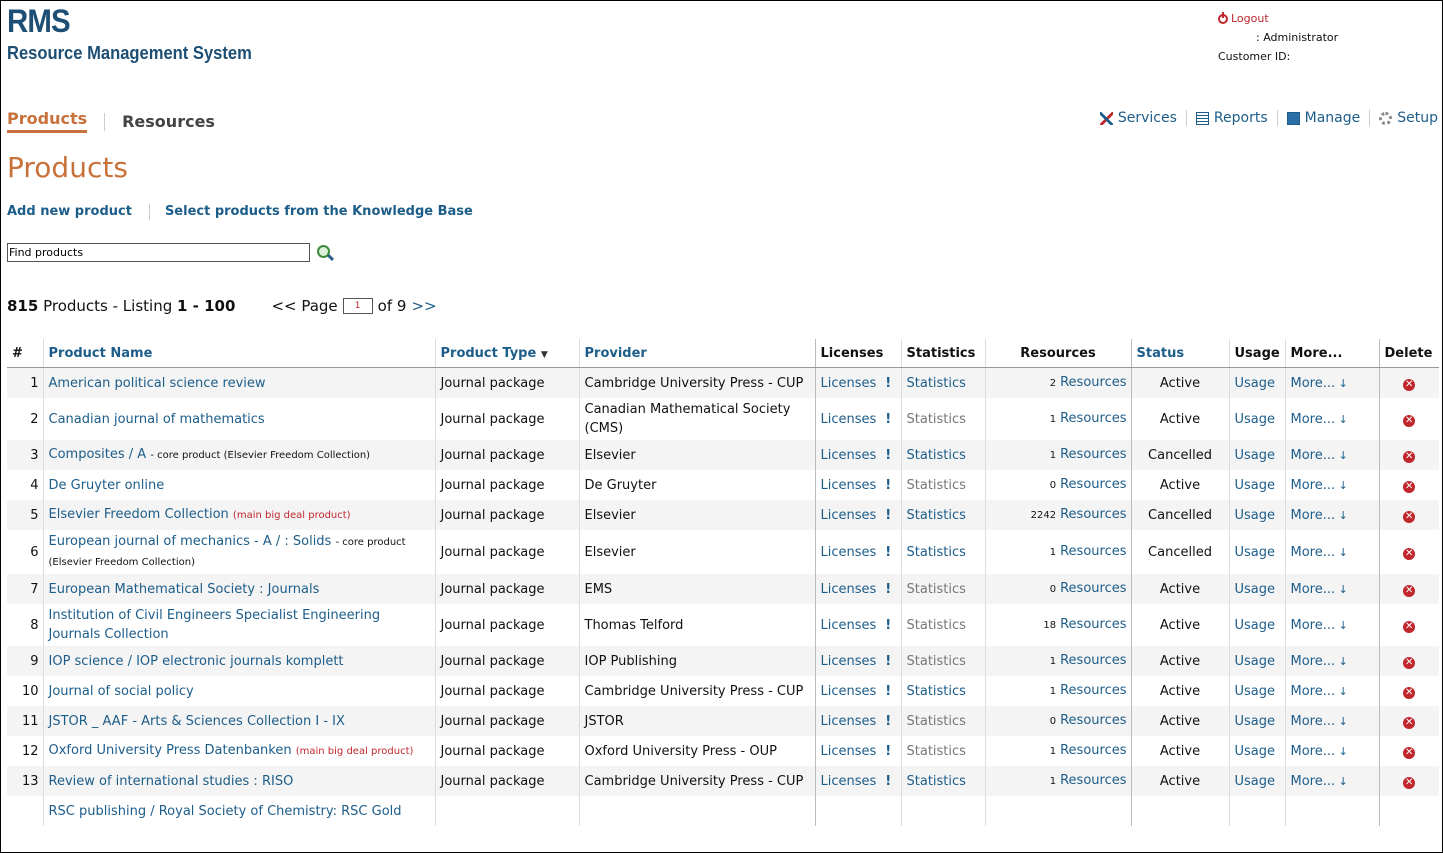 The height and width of the screenshot is (853, 1443). Describe the element at coordinates (107, 485) in the screenshot. I see `product-name-link: De Gruyter online` at that location.